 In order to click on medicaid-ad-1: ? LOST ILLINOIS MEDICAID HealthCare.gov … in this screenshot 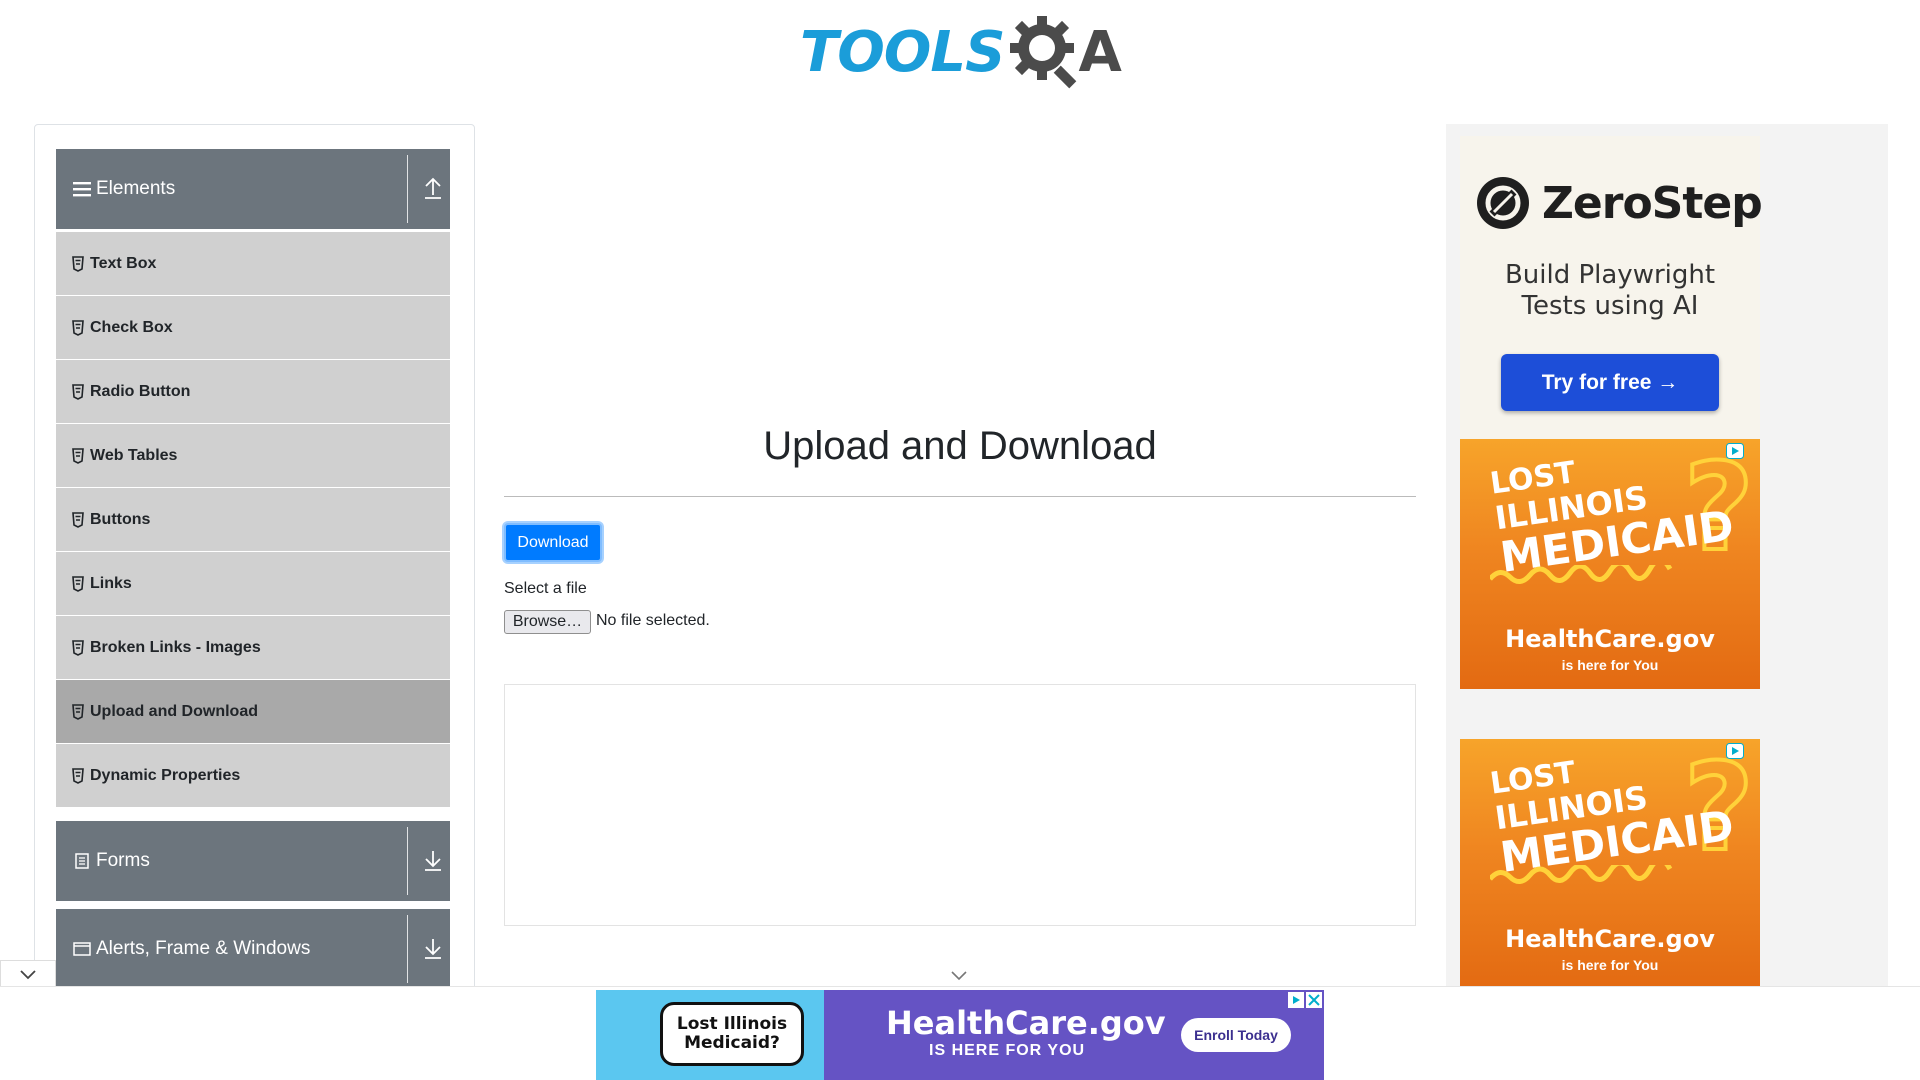, I will do `click(1610, 564)`.